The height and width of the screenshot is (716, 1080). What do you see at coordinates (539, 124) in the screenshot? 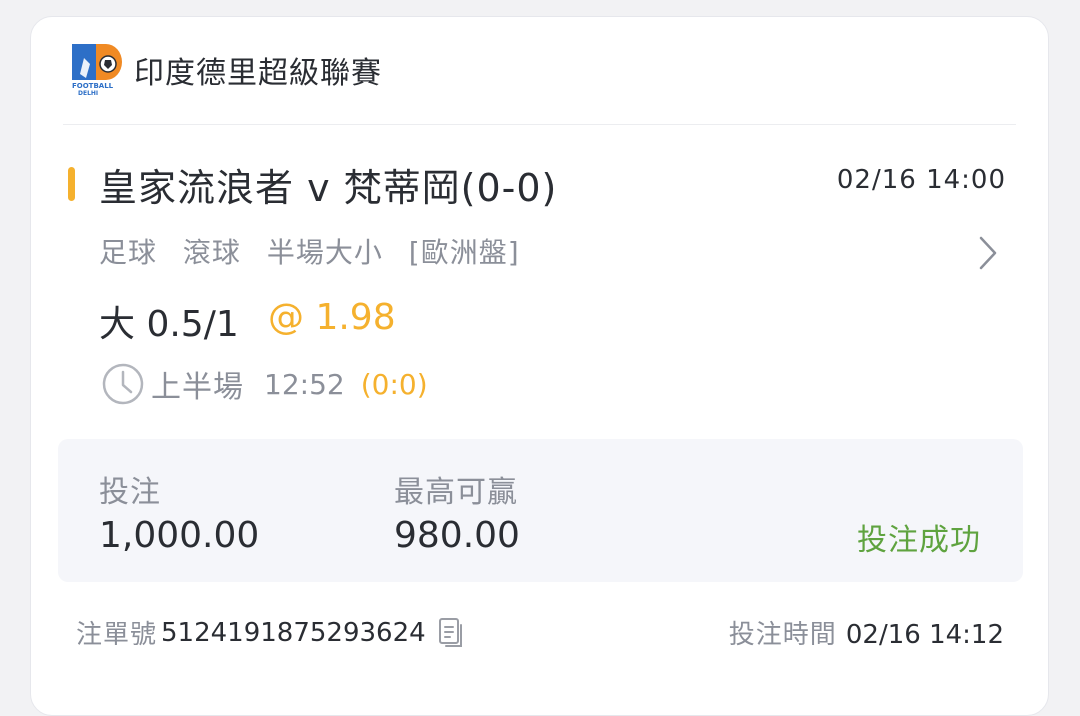
I see `divider` at bounding box center [539, 124].